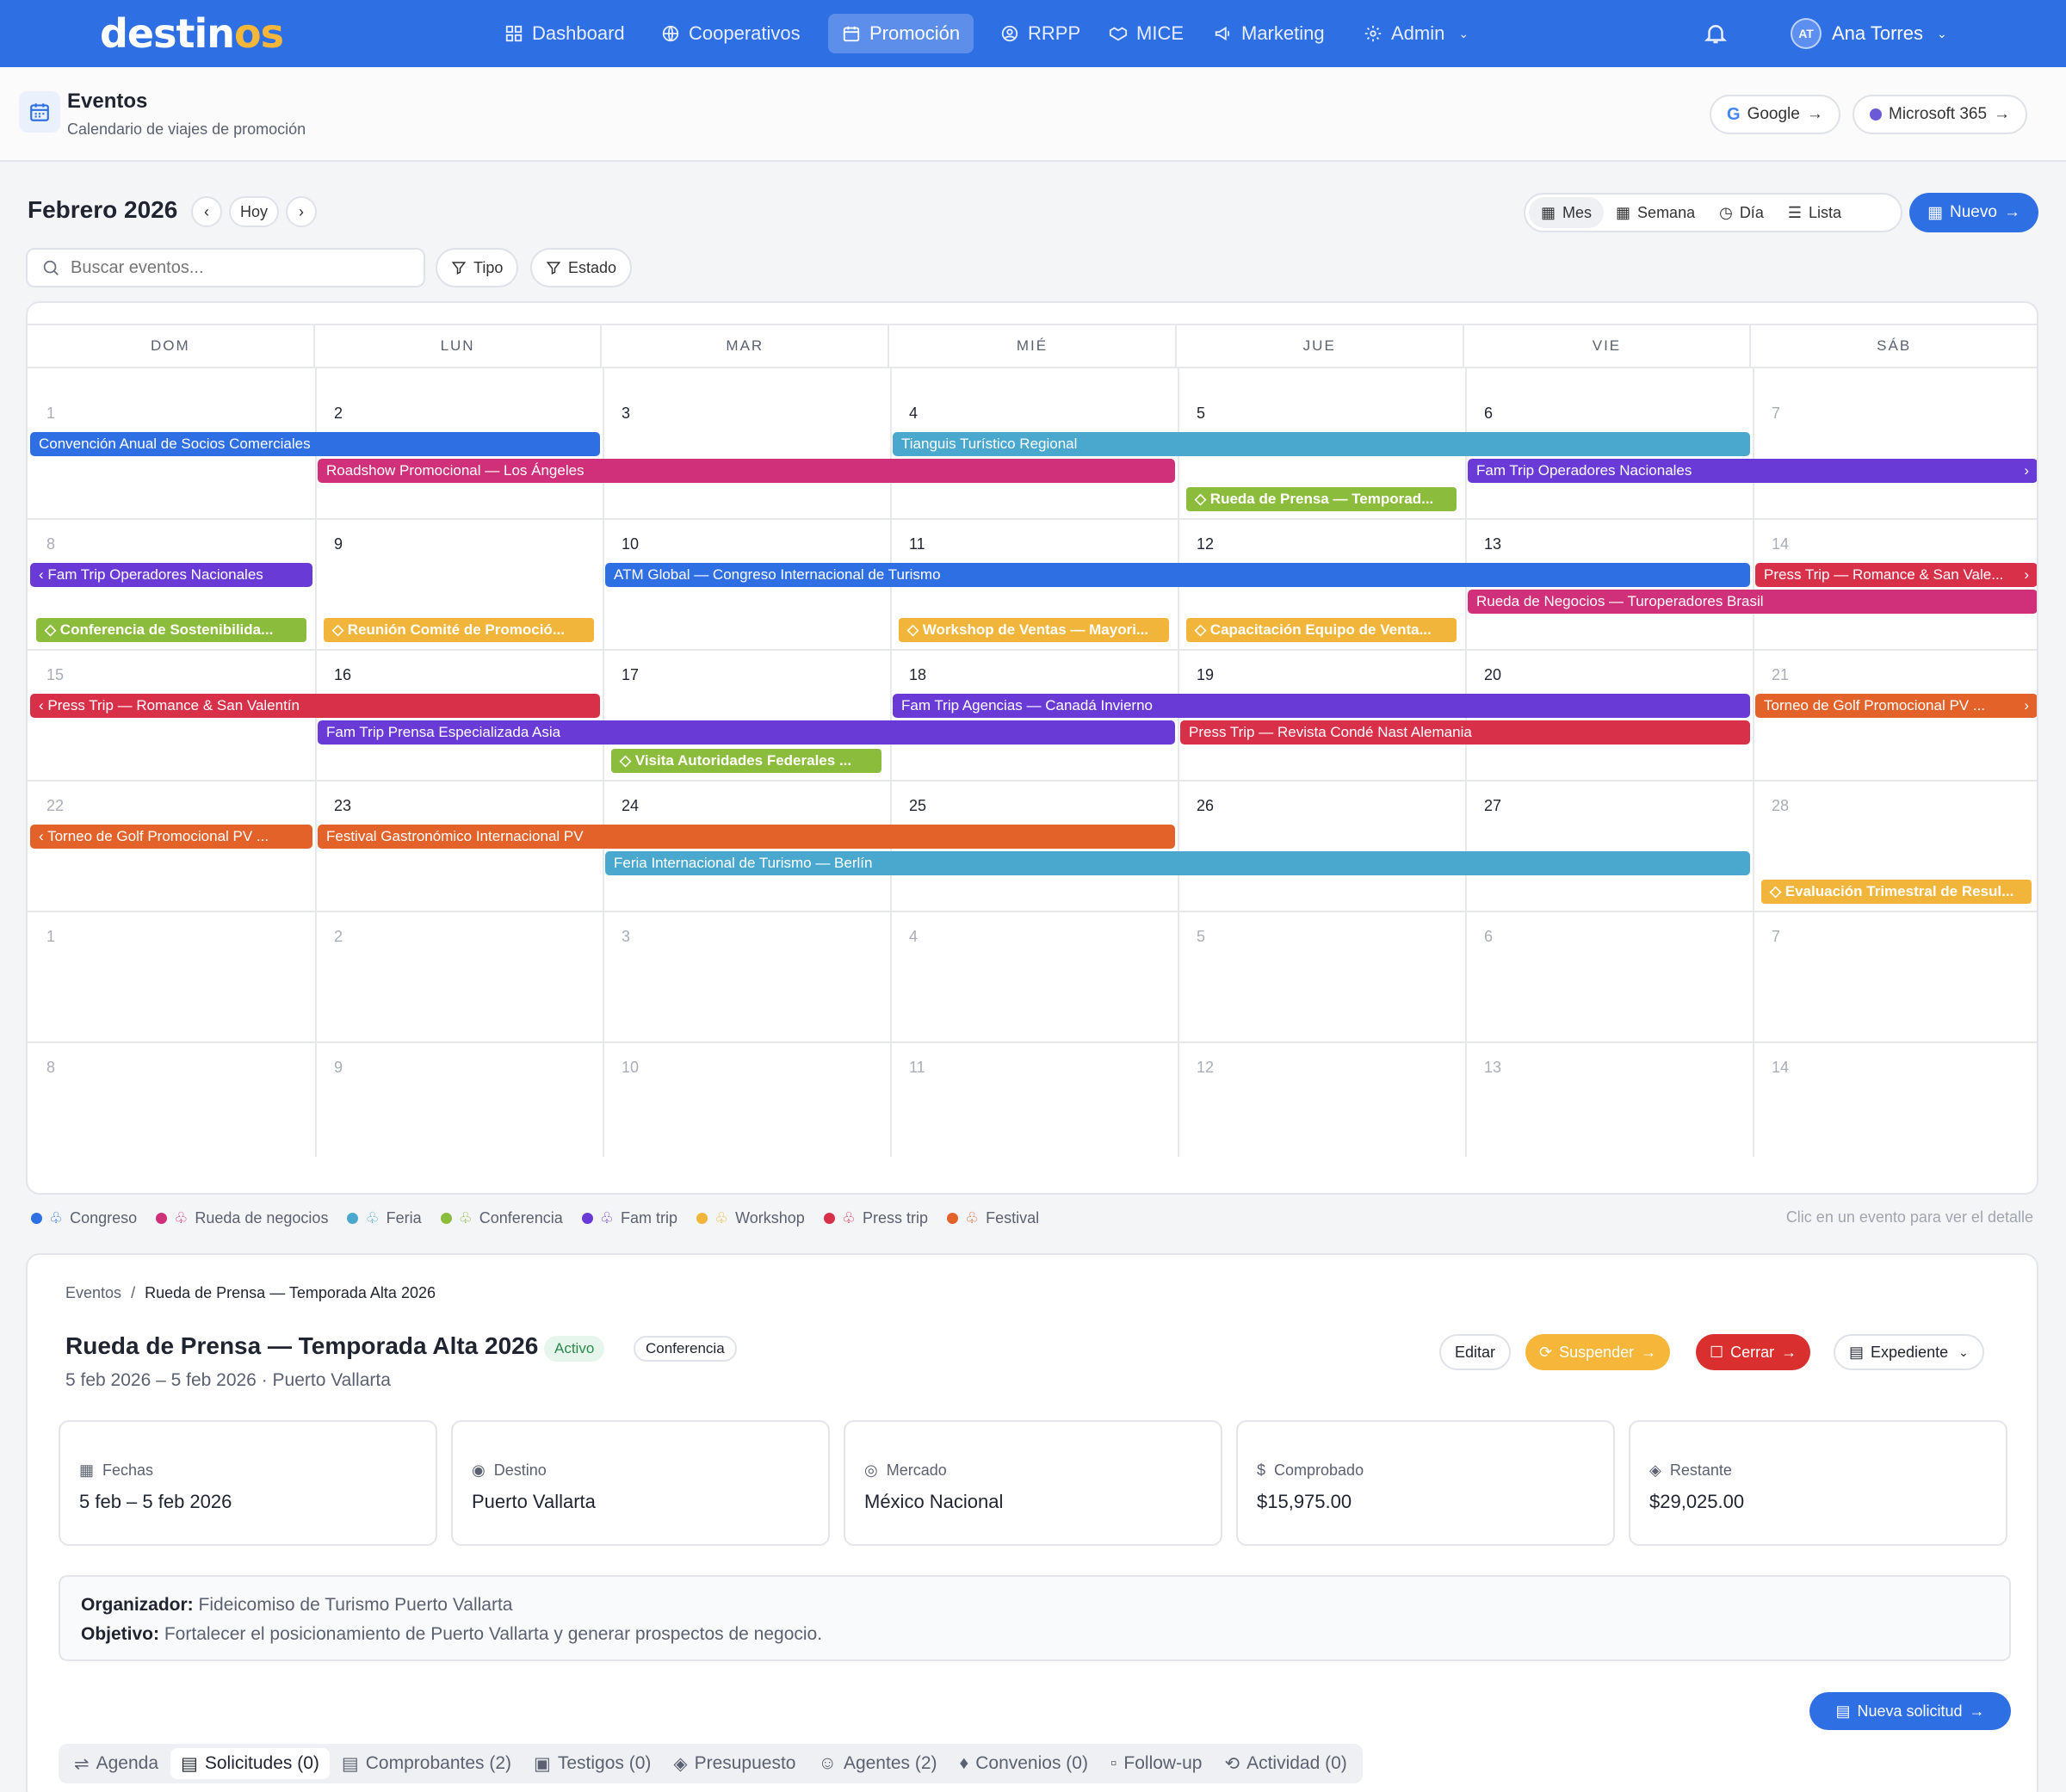 This screenshot has height=1792, width=2066. What do you see at coordinates (917, 806) in the screenshot?
I see `day-number: 25` at bounding box center [917, 806].